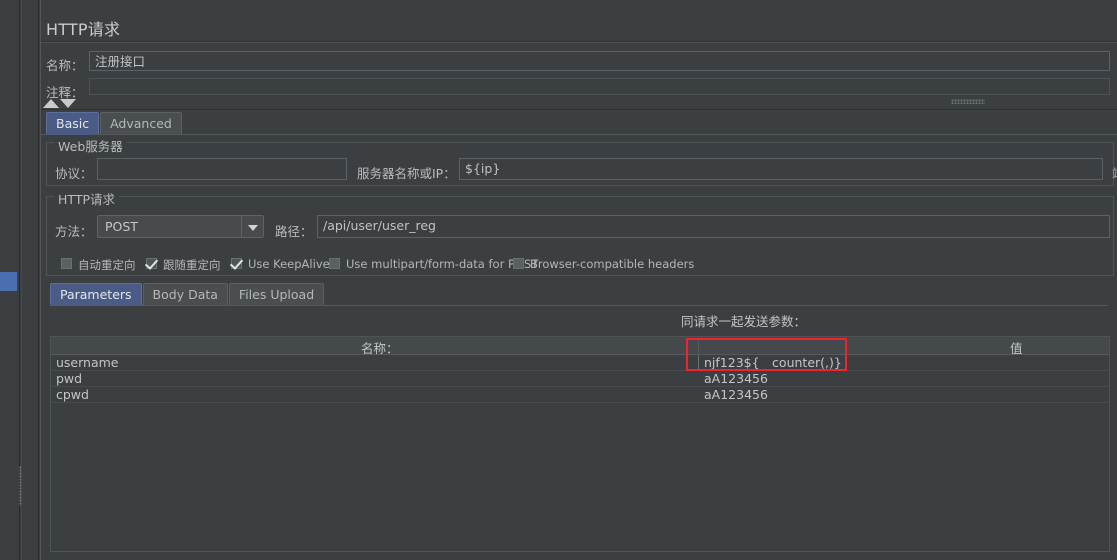 This screenshot has height=560, width=1117. Describe the element at coordinates (252, 226) in the screenshot. I see `chevron-down-icon` at that location.